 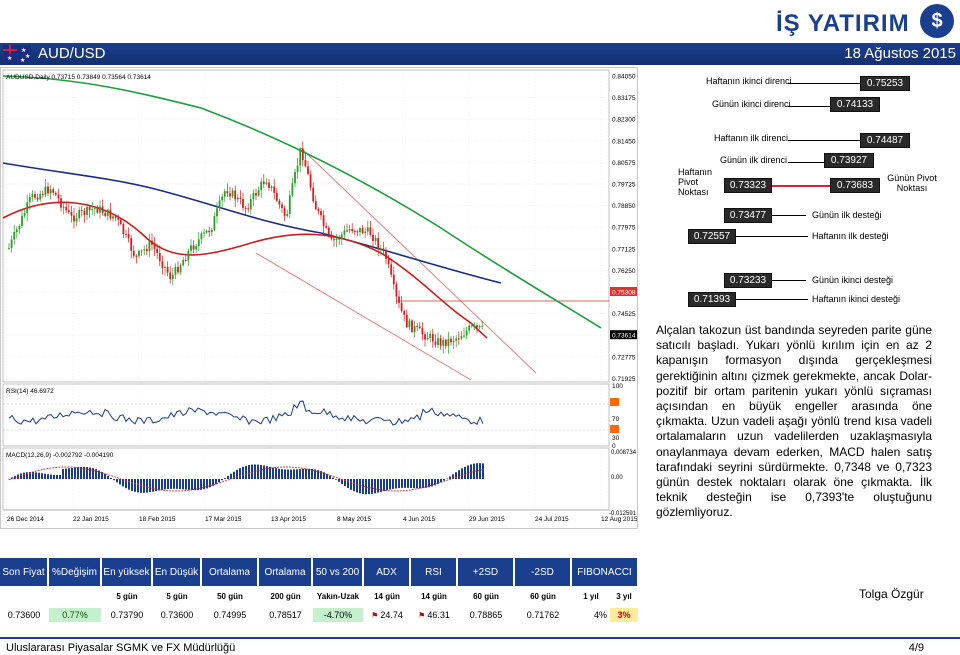 What do you see at coordinates (912, 183) in the screenshot?
I see `daily-pivot-label: Günün Pivot Noktası` at bounding box center [912, 183].